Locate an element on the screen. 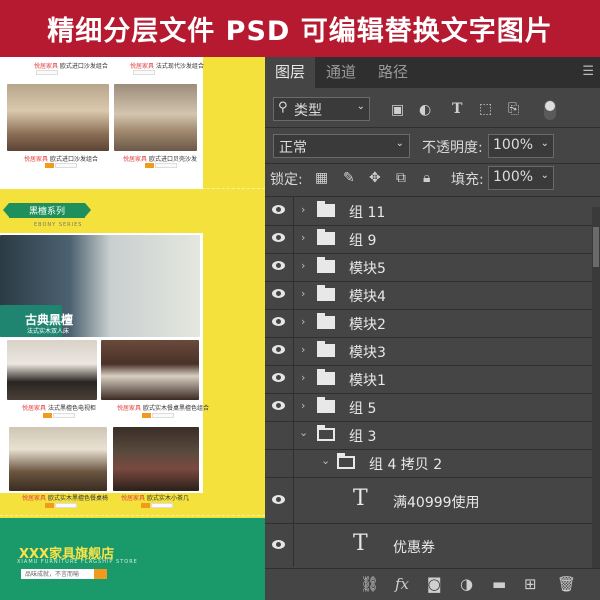  lock-label: 锁定: is located at coordinates (286, 180).